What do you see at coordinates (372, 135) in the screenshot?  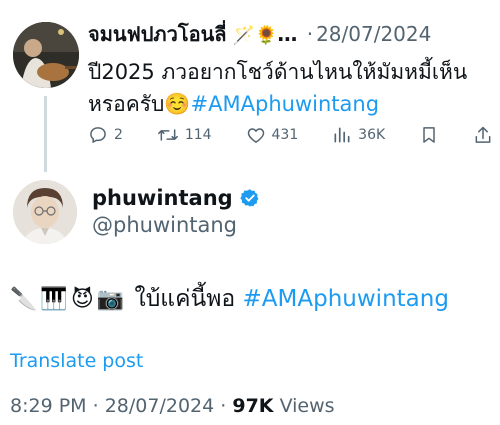 I see `views-count: 36K` at bounding box center [372, 135].